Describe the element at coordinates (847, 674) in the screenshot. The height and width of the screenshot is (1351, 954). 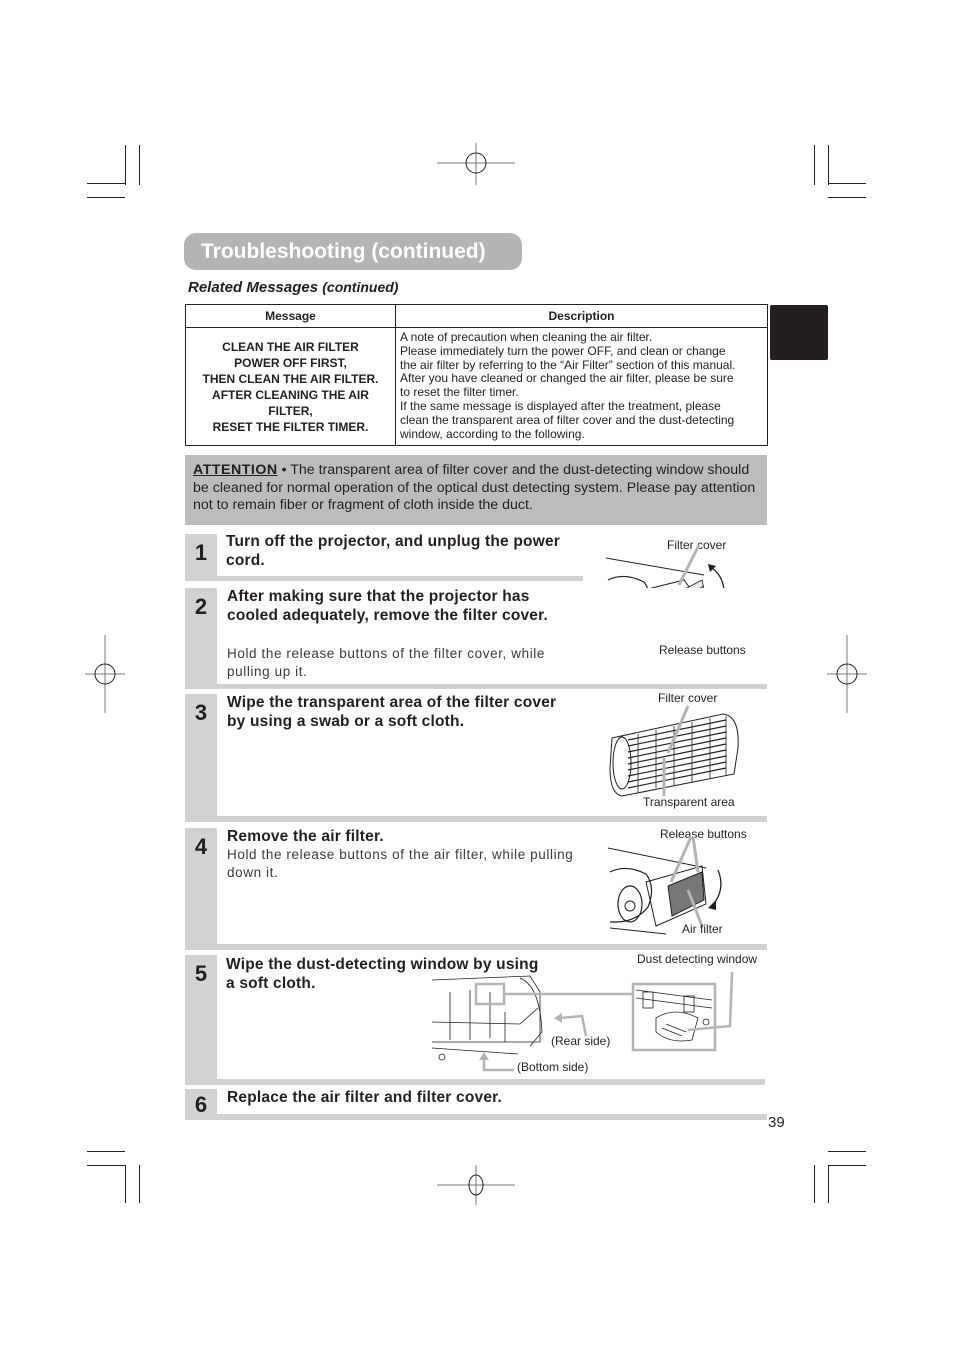
I see `registration-mark-right` at that location.